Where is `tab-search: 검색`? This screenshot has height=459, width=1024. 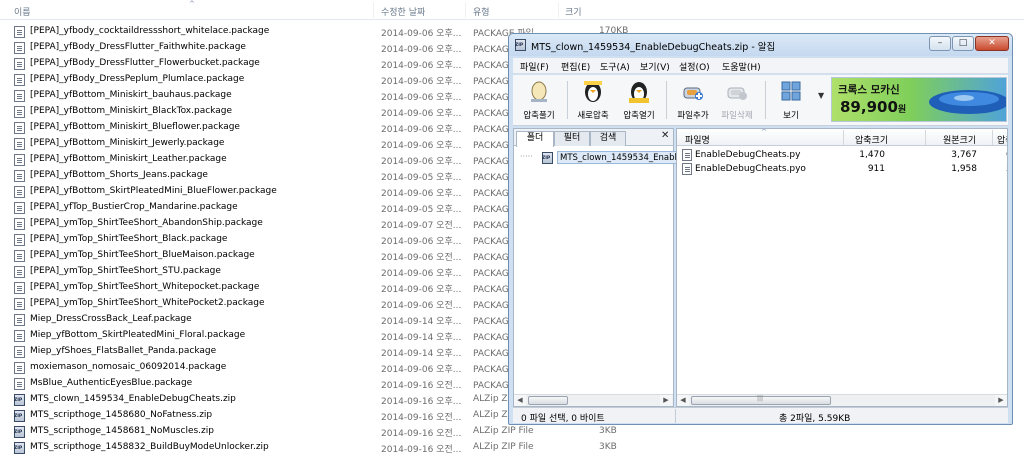 tab-search: 검색 is located at coordinates (608, 138).